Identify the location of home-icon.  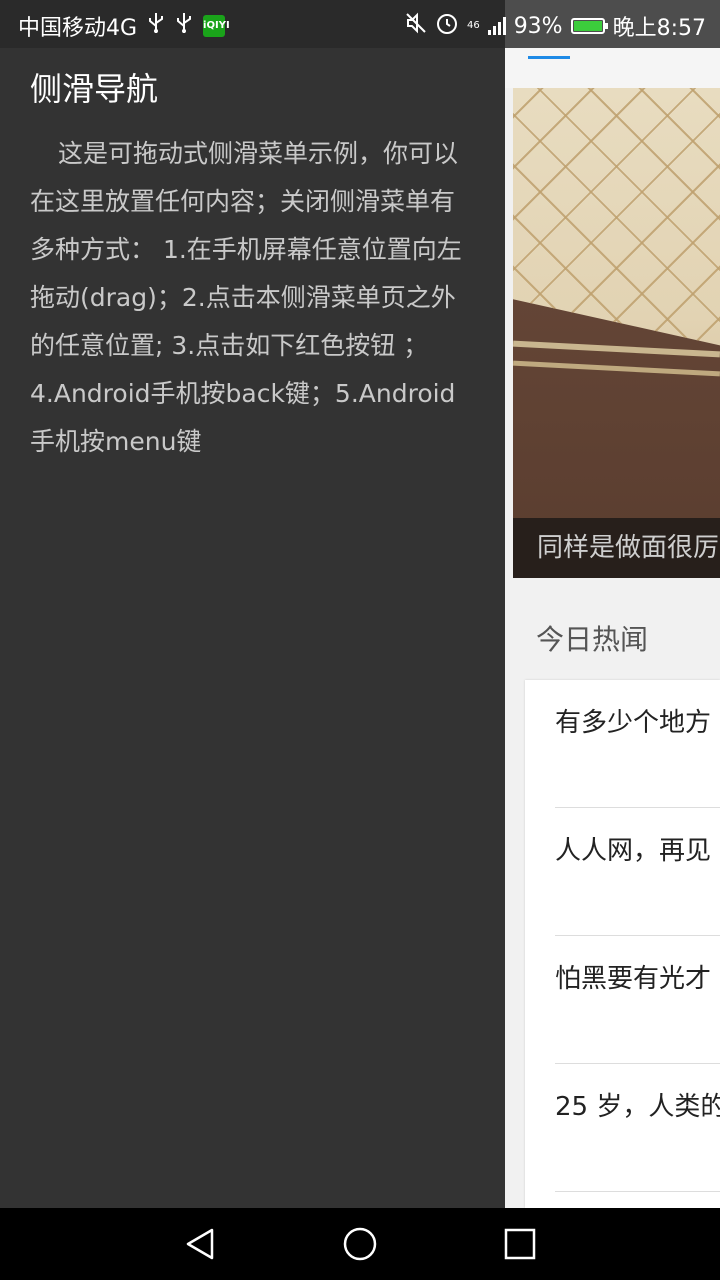
(360, 1244).